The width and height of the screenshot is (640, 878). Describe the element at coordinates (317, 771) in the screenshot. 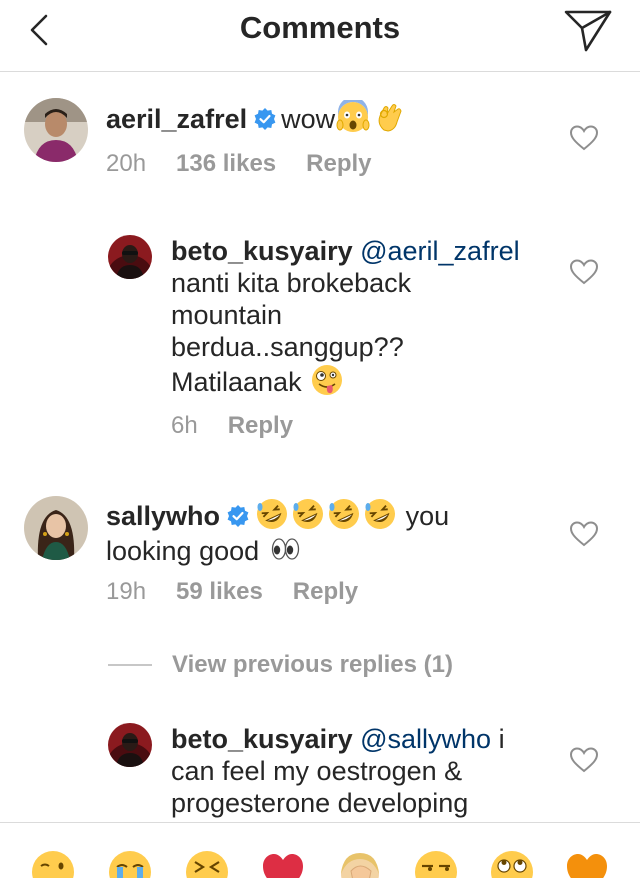

I see `comment-line: can feel my oestrogen &` at that location.